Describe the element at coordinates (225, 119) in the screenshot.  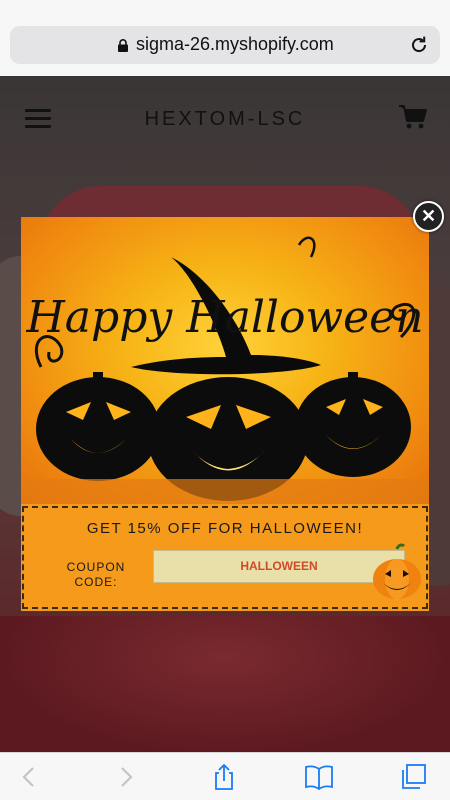
I see `store-brand: HEXTOM-LSC` at that location.